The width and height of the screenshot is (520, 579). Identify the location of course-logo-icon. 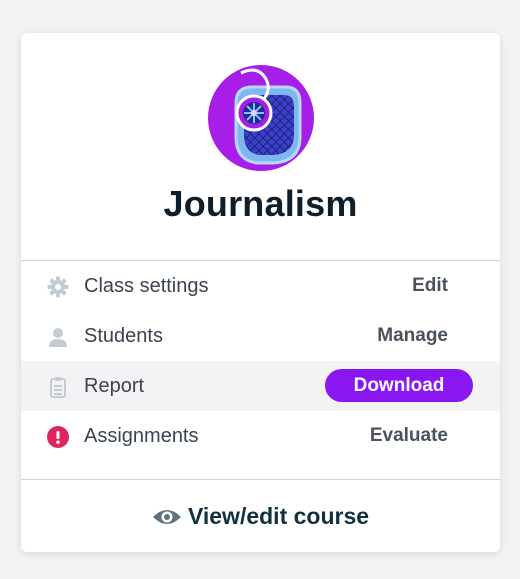
(261, 118).